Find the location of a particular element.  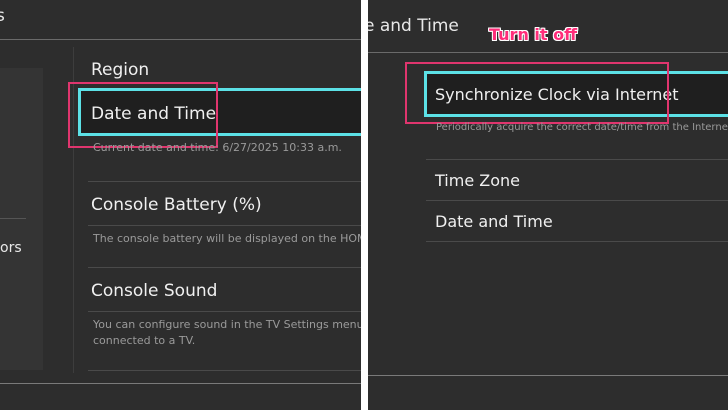

header-title: s is located at coordinates (2, 16).